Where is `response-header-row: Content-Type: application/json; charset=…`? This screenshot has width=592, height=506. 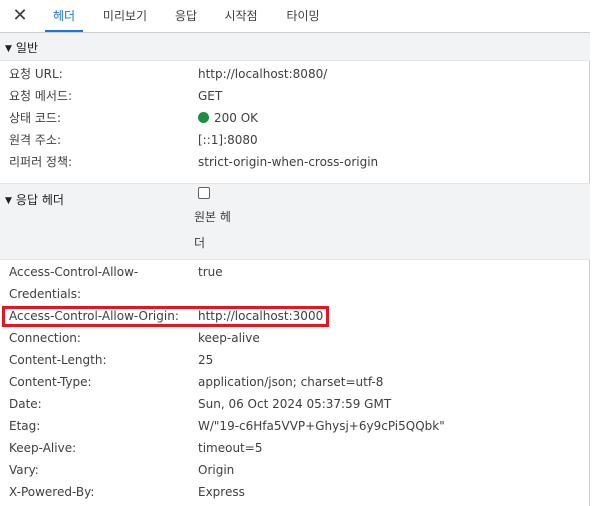 response-header-row: Content-Type: application/json; charset=… is located at coordinates (295, 382).